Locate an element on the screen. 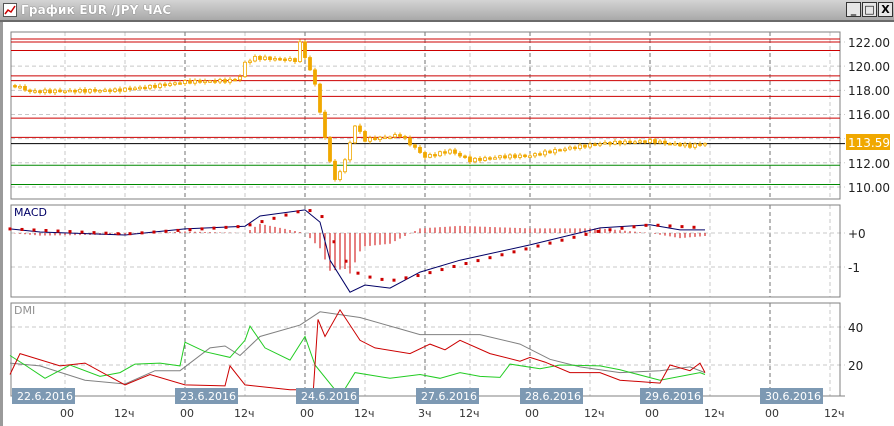 This screenshot has width=894, height=426. date-label-text: 22.6.2016 is located at coordinates (45, 396).